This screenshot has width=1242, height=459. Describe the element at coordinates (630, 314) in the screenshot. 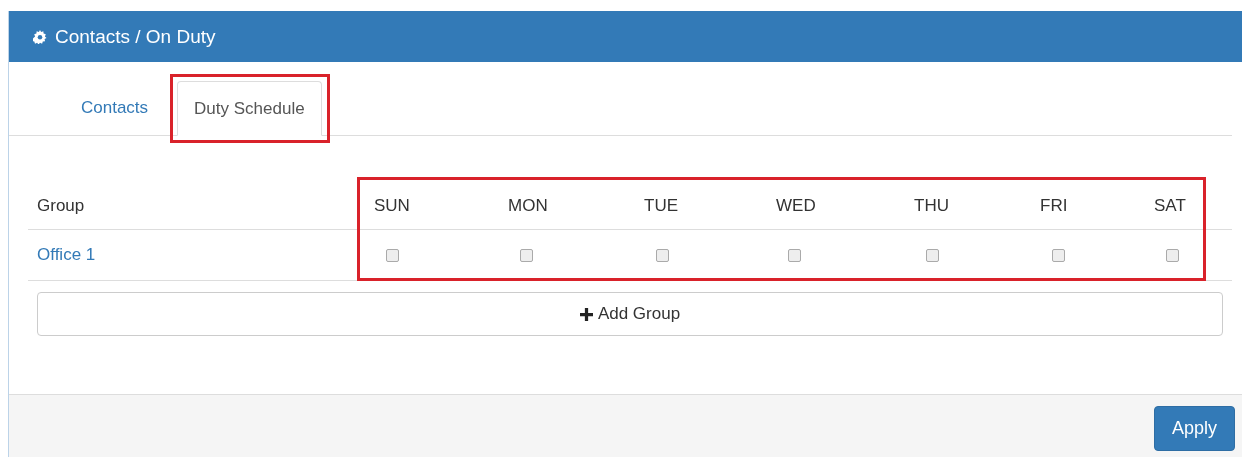

I see `add-group-button: Add Group` at that location.